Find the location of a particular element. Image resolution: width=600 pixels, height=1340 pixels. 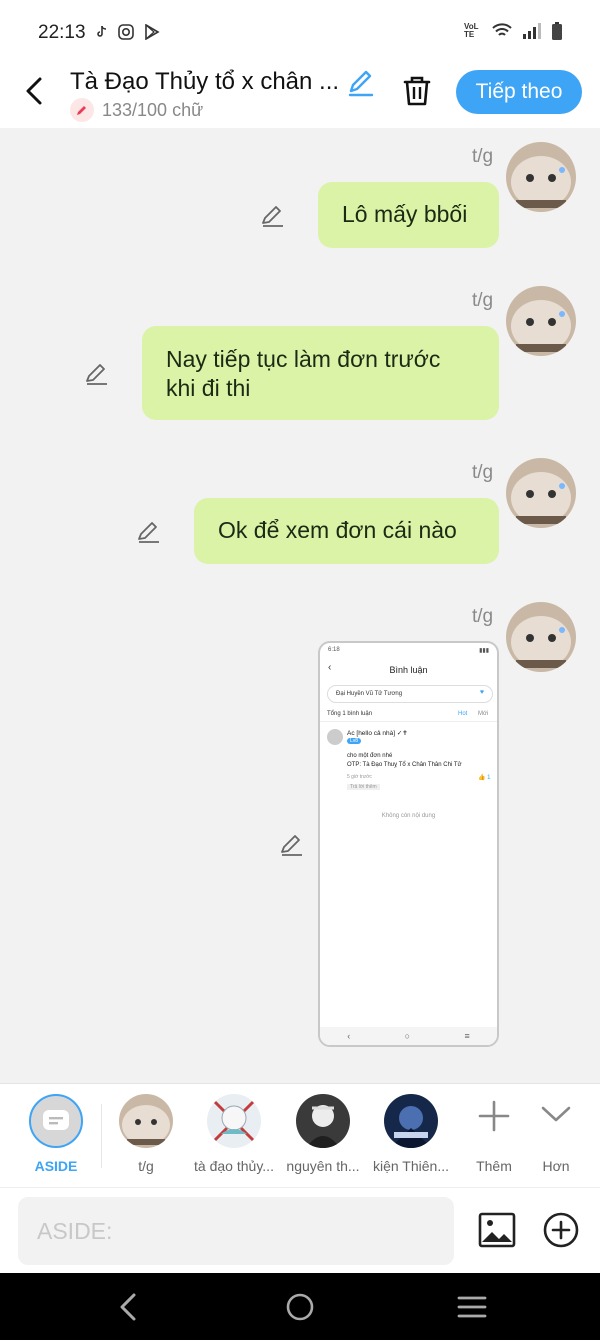

shot-reply: Trả lời thêm is located at coordinates (363, 787).